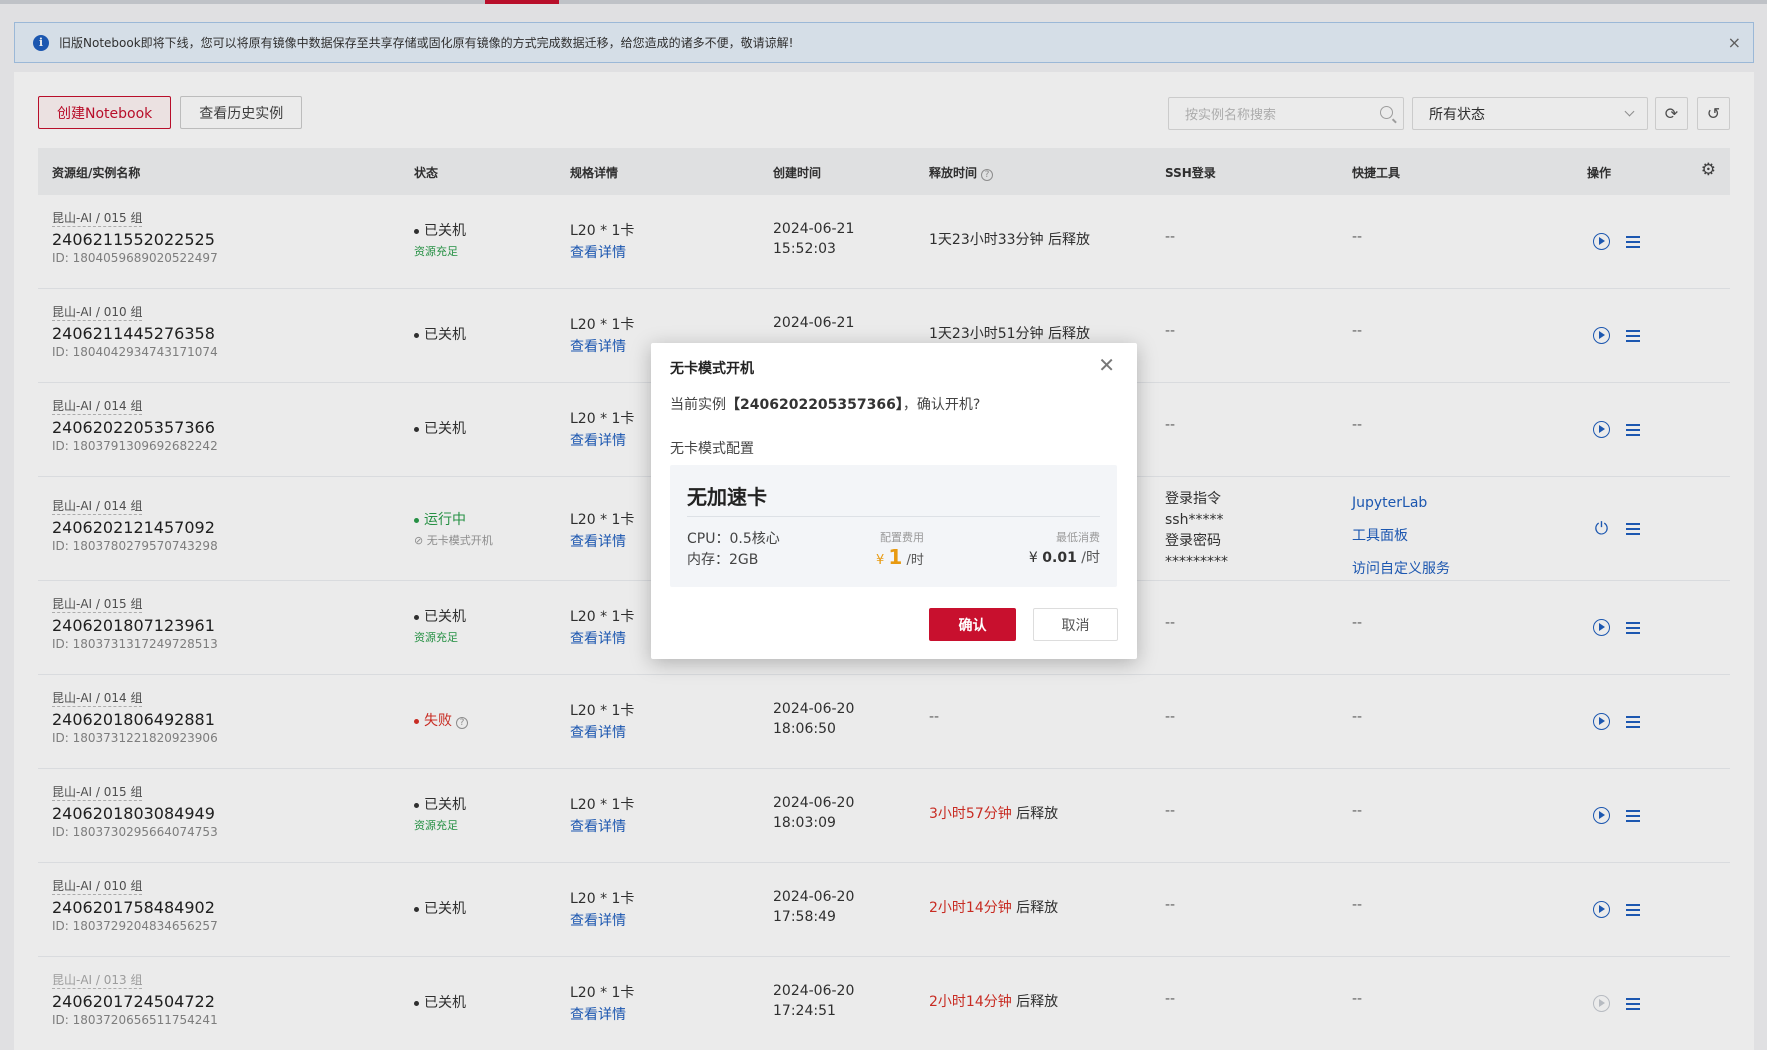 The image size is (1767, 1050). Describe the element at coordinates (727, 497) in the screenshot. I see `config-card-title: 无加速卡` at that location.